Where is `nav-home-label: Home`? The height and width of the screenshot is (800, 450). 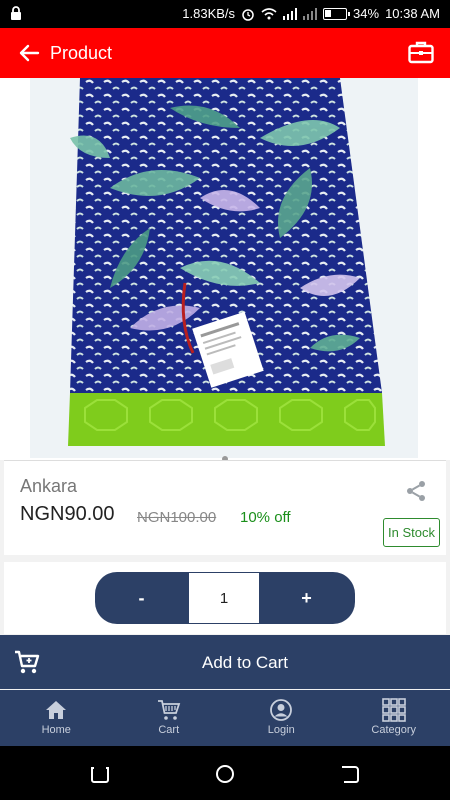
nav-home-label: Home is located at coordinates (56, 730).